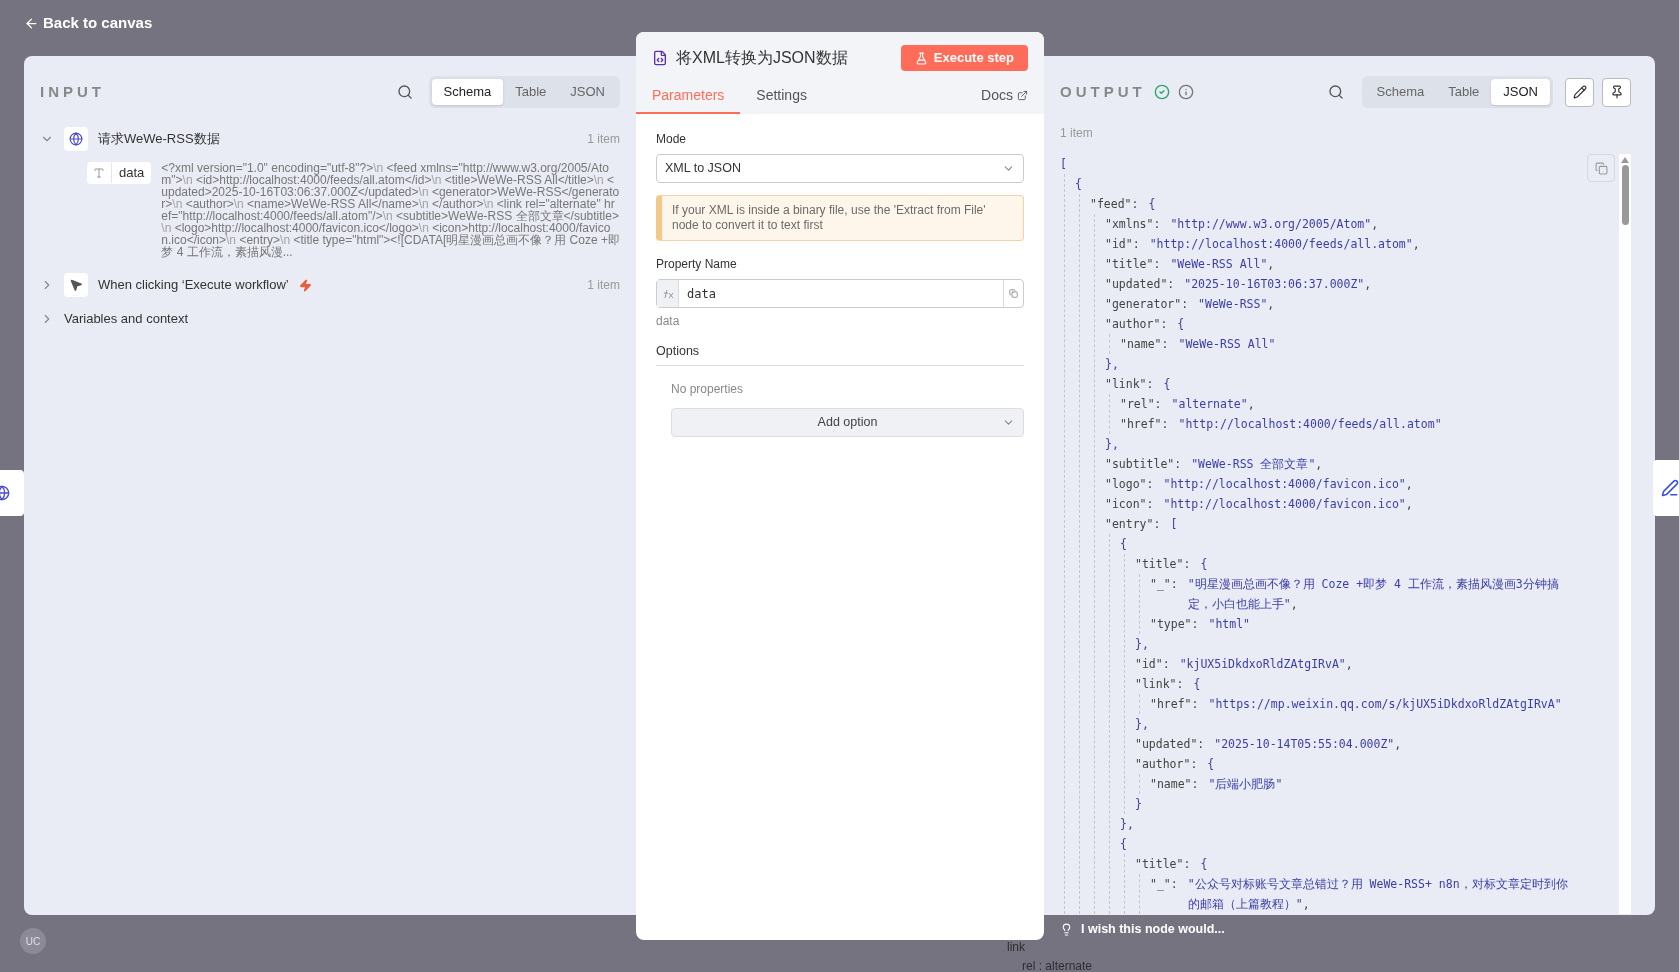 This screenshot has height=972, width=1679. I want to click on json-value: "公众号对标账号文章总错过？用 WeWe-RSS+ n8n，对标文章定时到你的邮箱（上篇教程）",, so click(1378, 894).